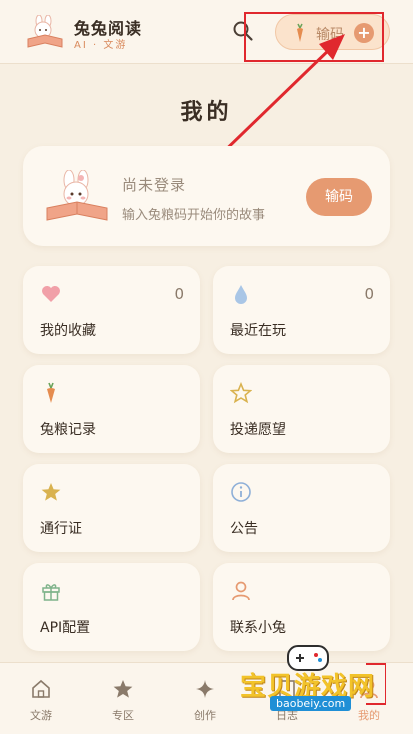  What do you see at coordinates (205, 715) in the screenshot?
I see `nav-label: 创作` at bounding box center [205, 715].